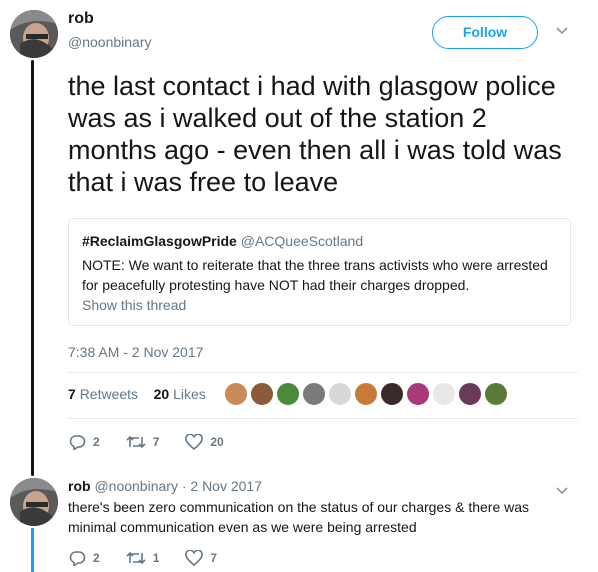 This screenshot has height=572, width=598. What do you see at coordinates (134, 305) in the screenshot?
I see `show-thread-link: Show this thread` at bounding box center [134, 305].